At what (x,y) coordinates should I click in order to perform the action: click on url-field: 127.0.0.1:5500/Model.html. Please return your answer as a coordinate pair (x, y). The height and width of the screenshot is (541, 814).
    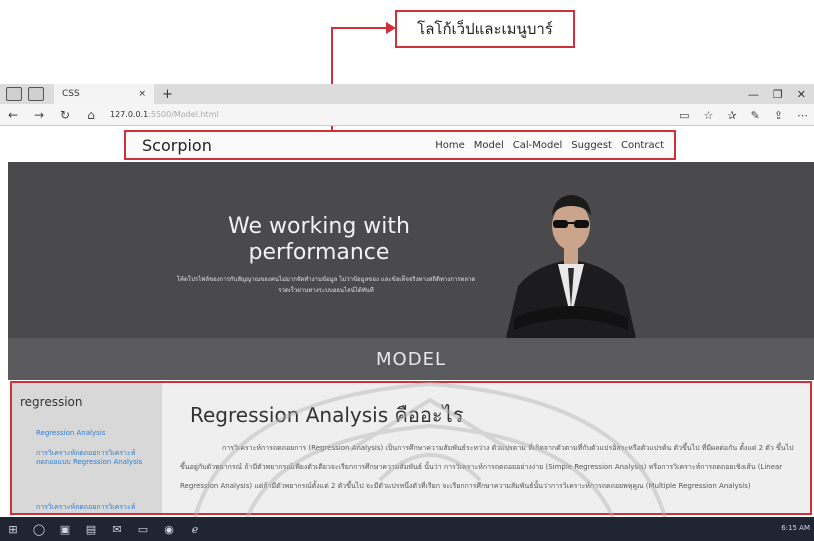
    Looking at the image, I should click on (164, 114).